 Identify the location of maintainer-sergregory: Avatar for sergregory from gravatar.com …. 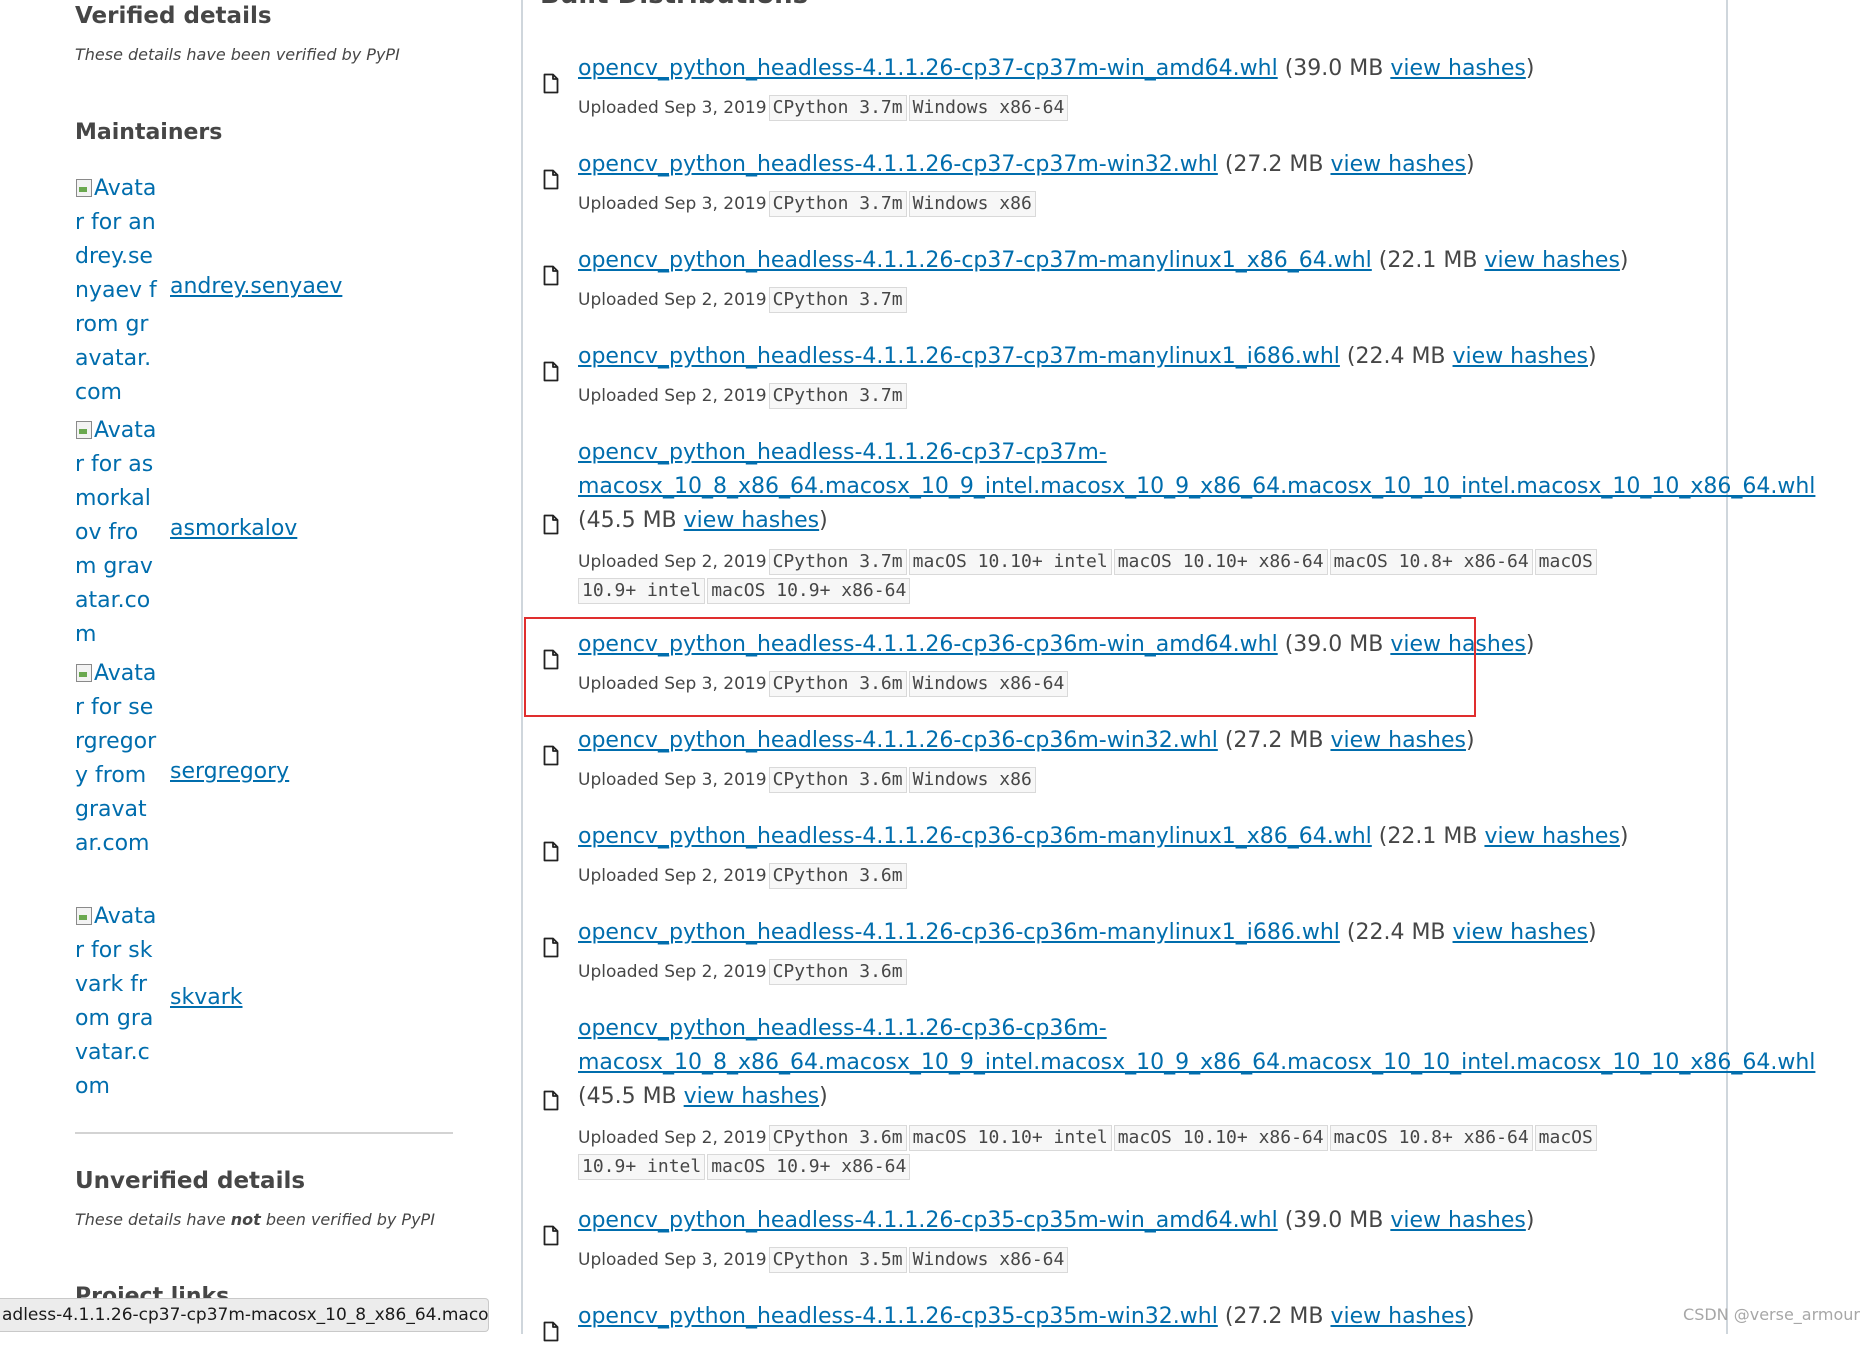
(265, 777).